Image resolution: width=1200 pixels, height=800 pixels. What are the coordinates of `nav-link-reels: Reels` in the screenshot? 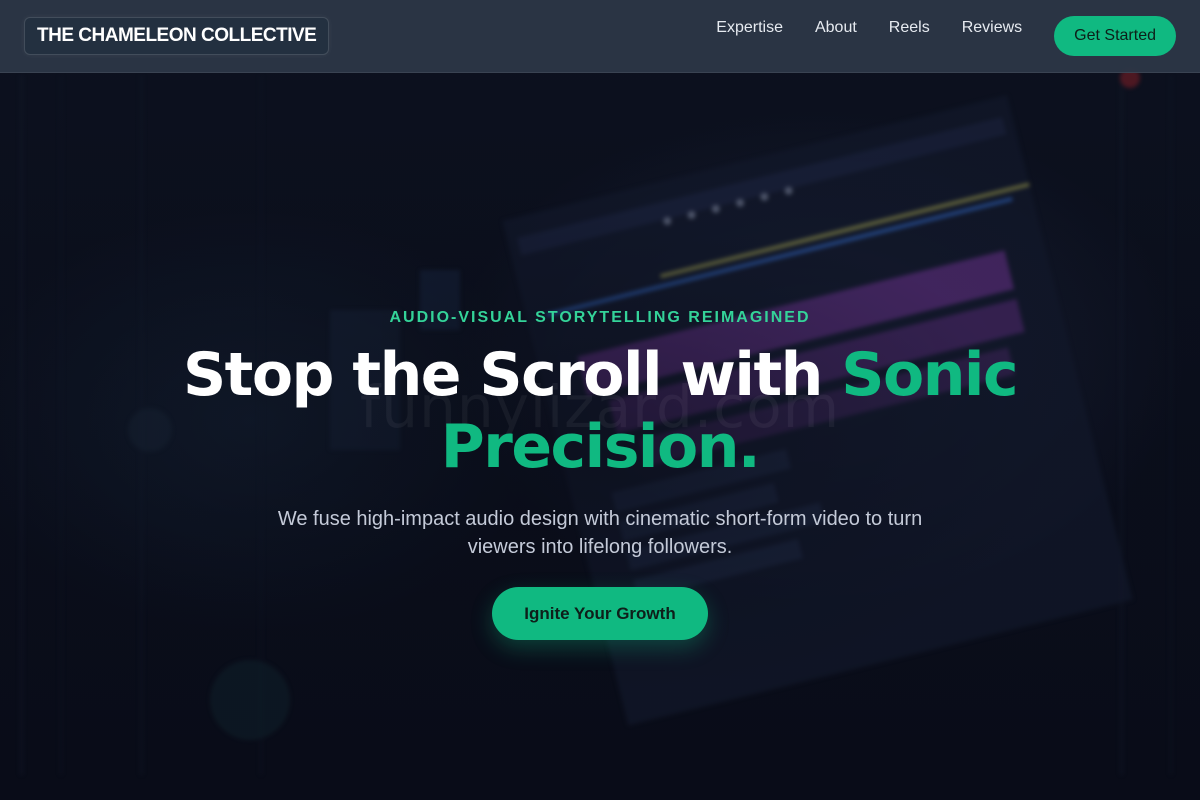 It's located at (909, 28).